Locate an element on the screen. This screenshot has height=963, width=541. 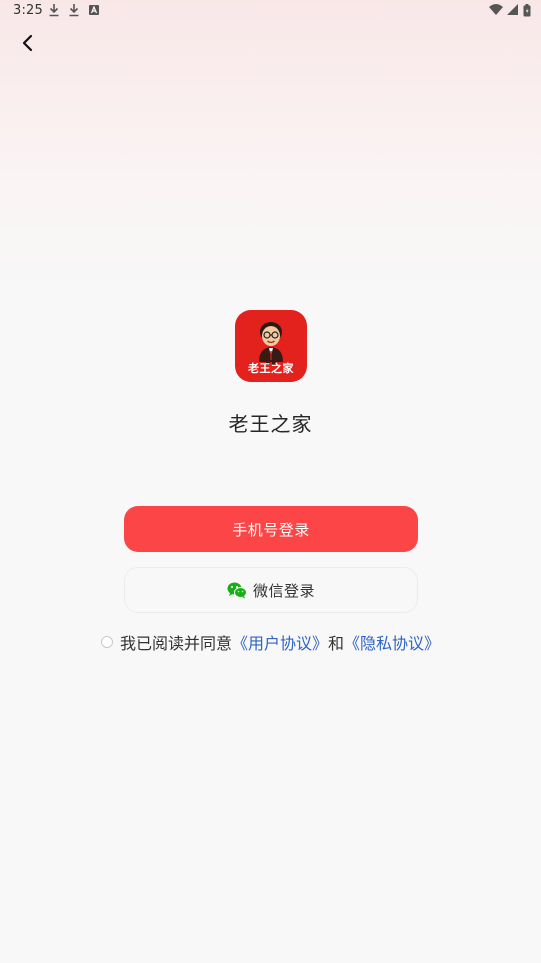
app-logo: 老王之家 is located at coordinates (271, 346).